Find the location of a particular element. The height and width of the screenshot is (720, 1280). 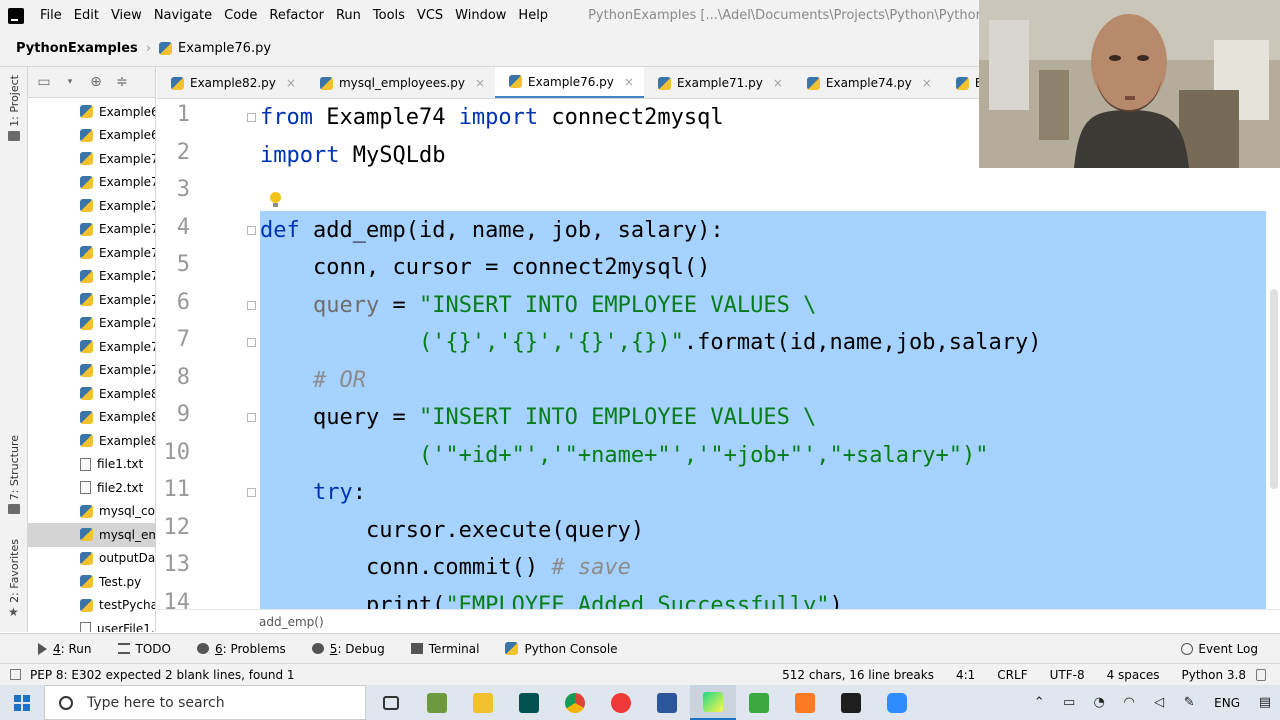

volume-icon: ◁ is located at coordinates (1159, 702).